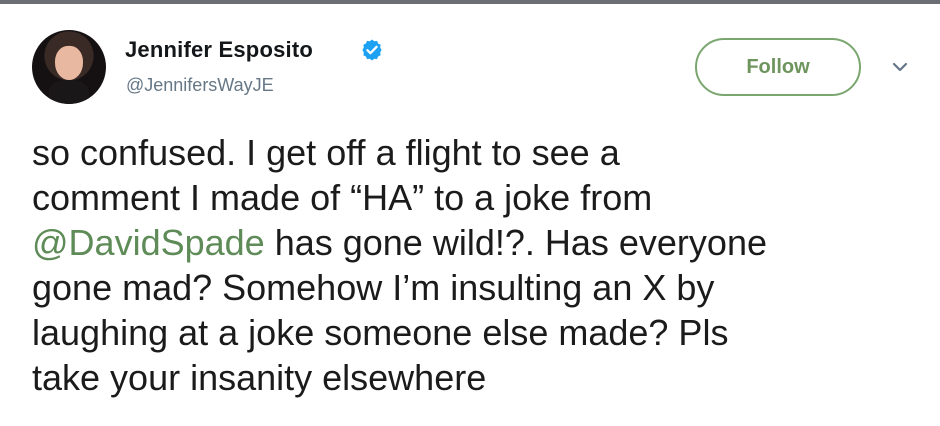 This screenshot has width=940, height=426. Describe the element at coordinates (342, 197) in the screenshot. I see `tweet-text-line: comment I made of “HA” to a joke from` at that location.